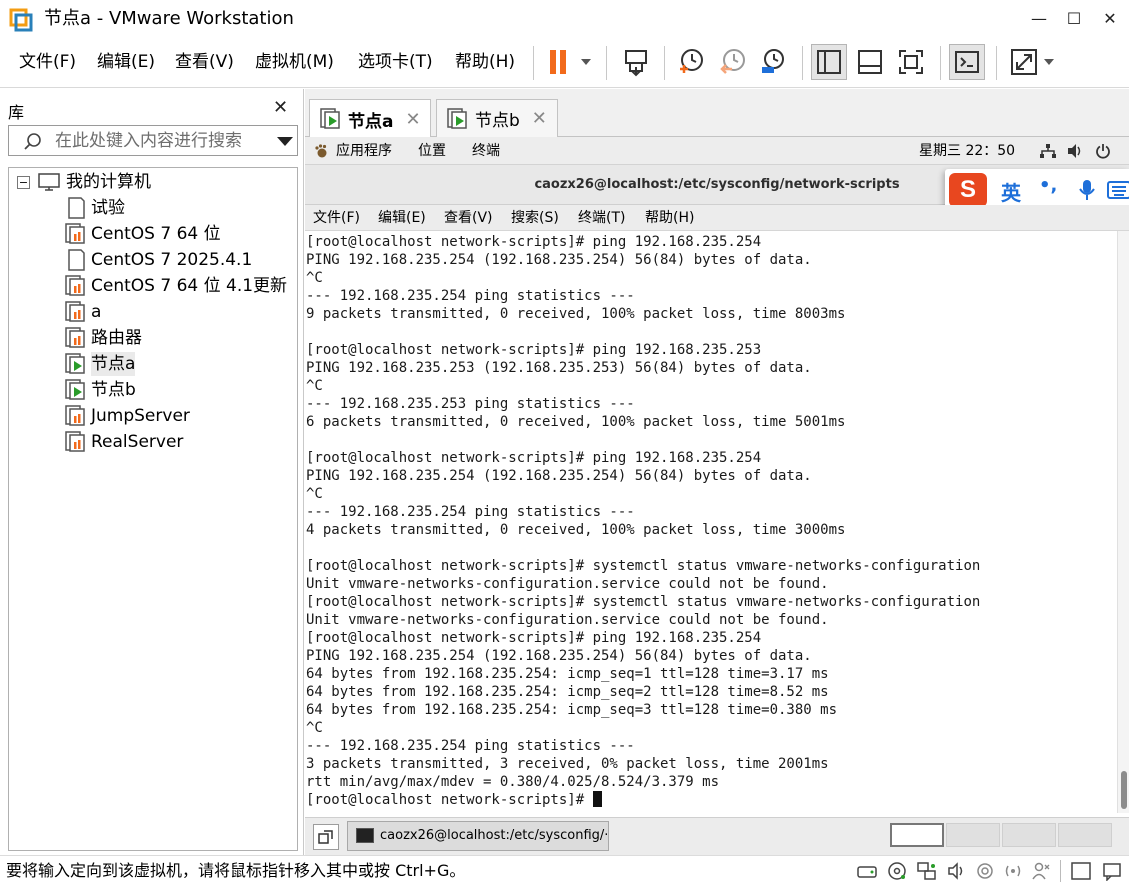 Image resolution: width=1129 pixels, height=885 pixels. I want to click on network-adapter-icon, so click(927, 871).